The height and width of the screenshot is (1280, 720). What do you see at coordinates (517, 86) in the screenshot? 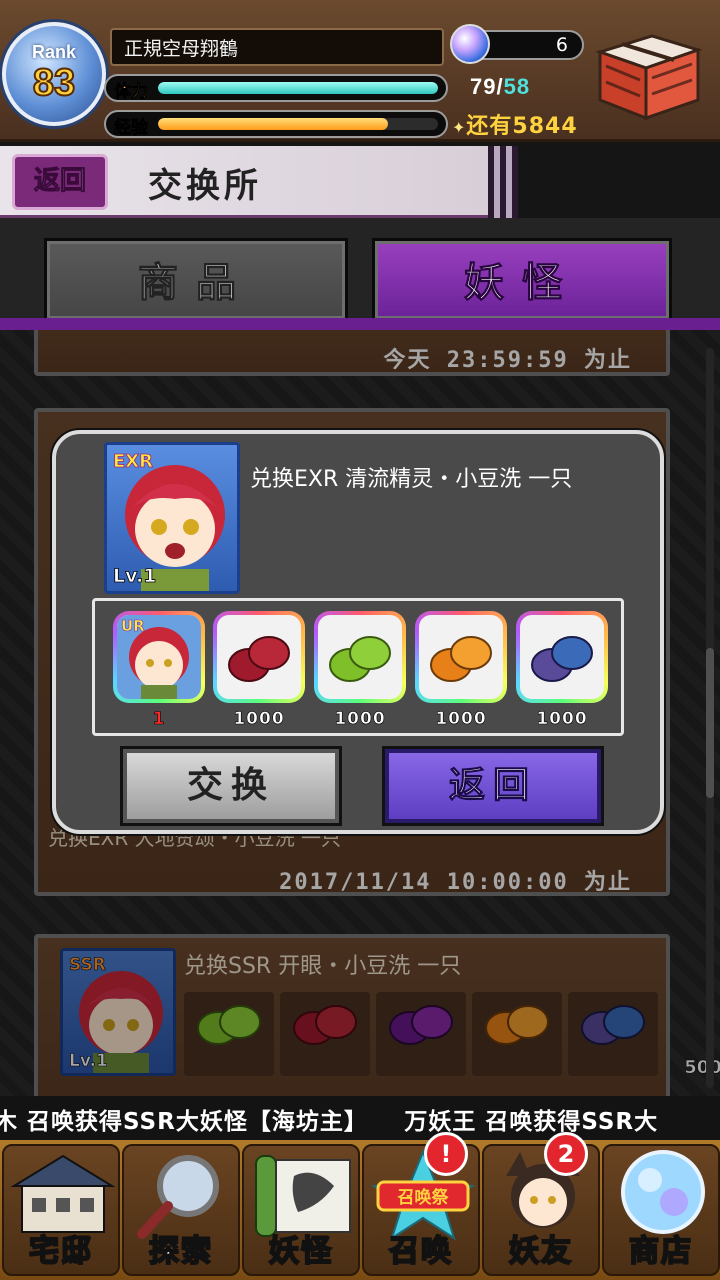
I see `stamina-max: 58` at bounding box center [517, 86].